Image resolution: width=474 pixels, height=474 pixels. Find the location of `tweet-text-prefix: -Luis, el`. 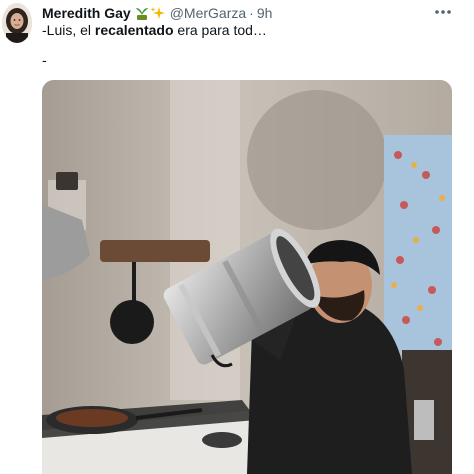

tweet-text-prefix: -Luis, el is located at coordinates (68, 30).